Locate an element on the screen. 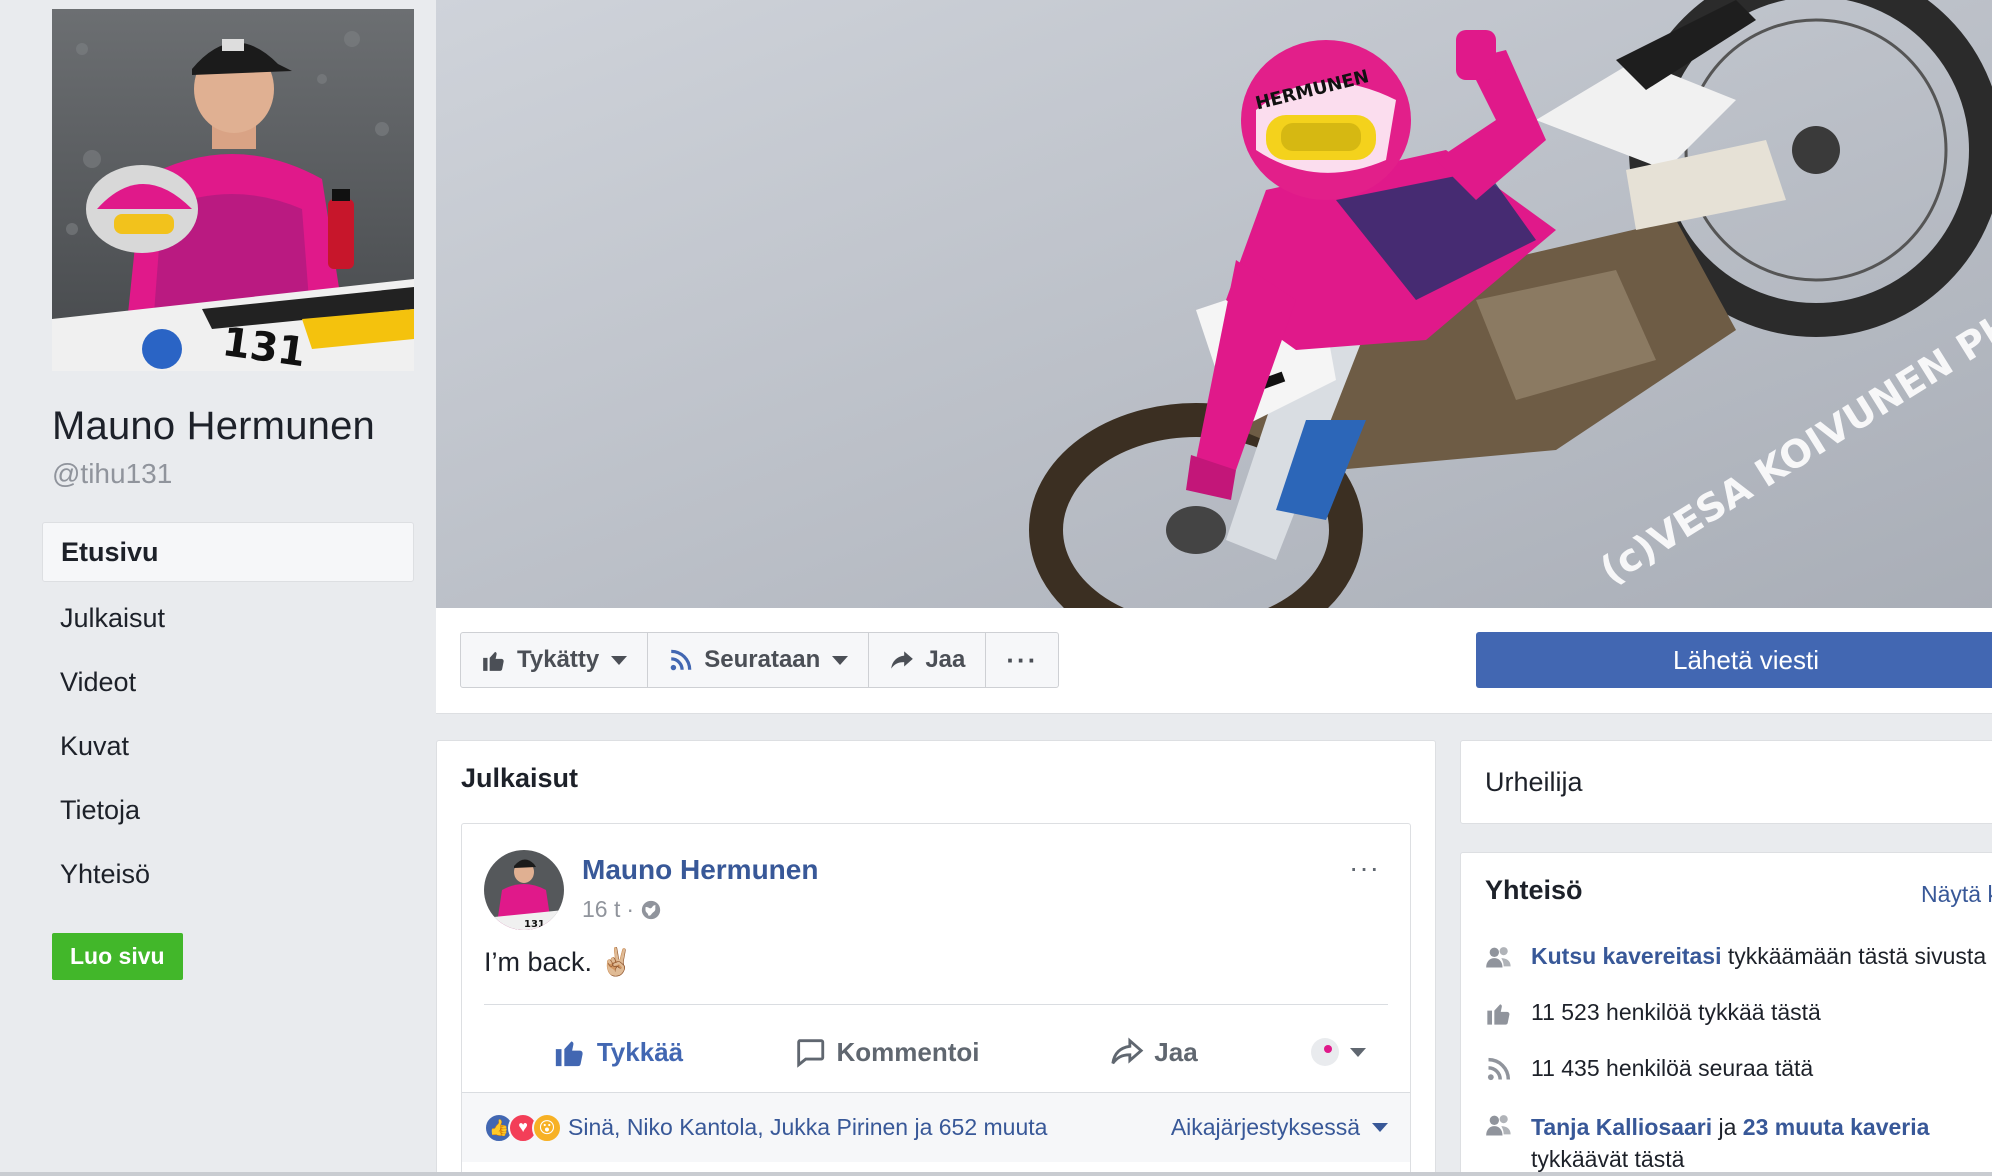 Image resolution: width=1992 pixels, height=1176 pixels. following-label: Seurataan is located at coordinates (762, 659).